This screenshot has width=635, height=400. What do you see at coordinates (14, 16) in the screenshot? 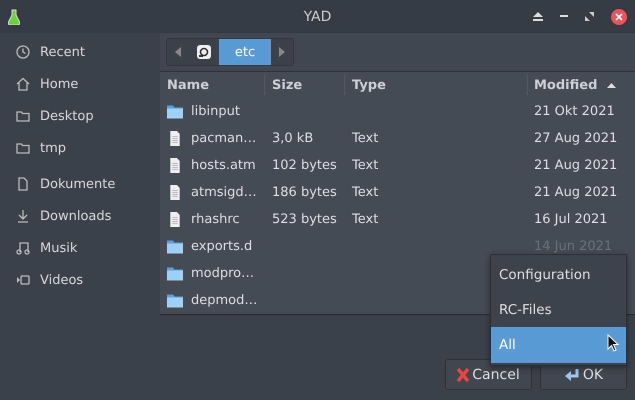
I see `flask-icon` at bounding box center [14, 16].